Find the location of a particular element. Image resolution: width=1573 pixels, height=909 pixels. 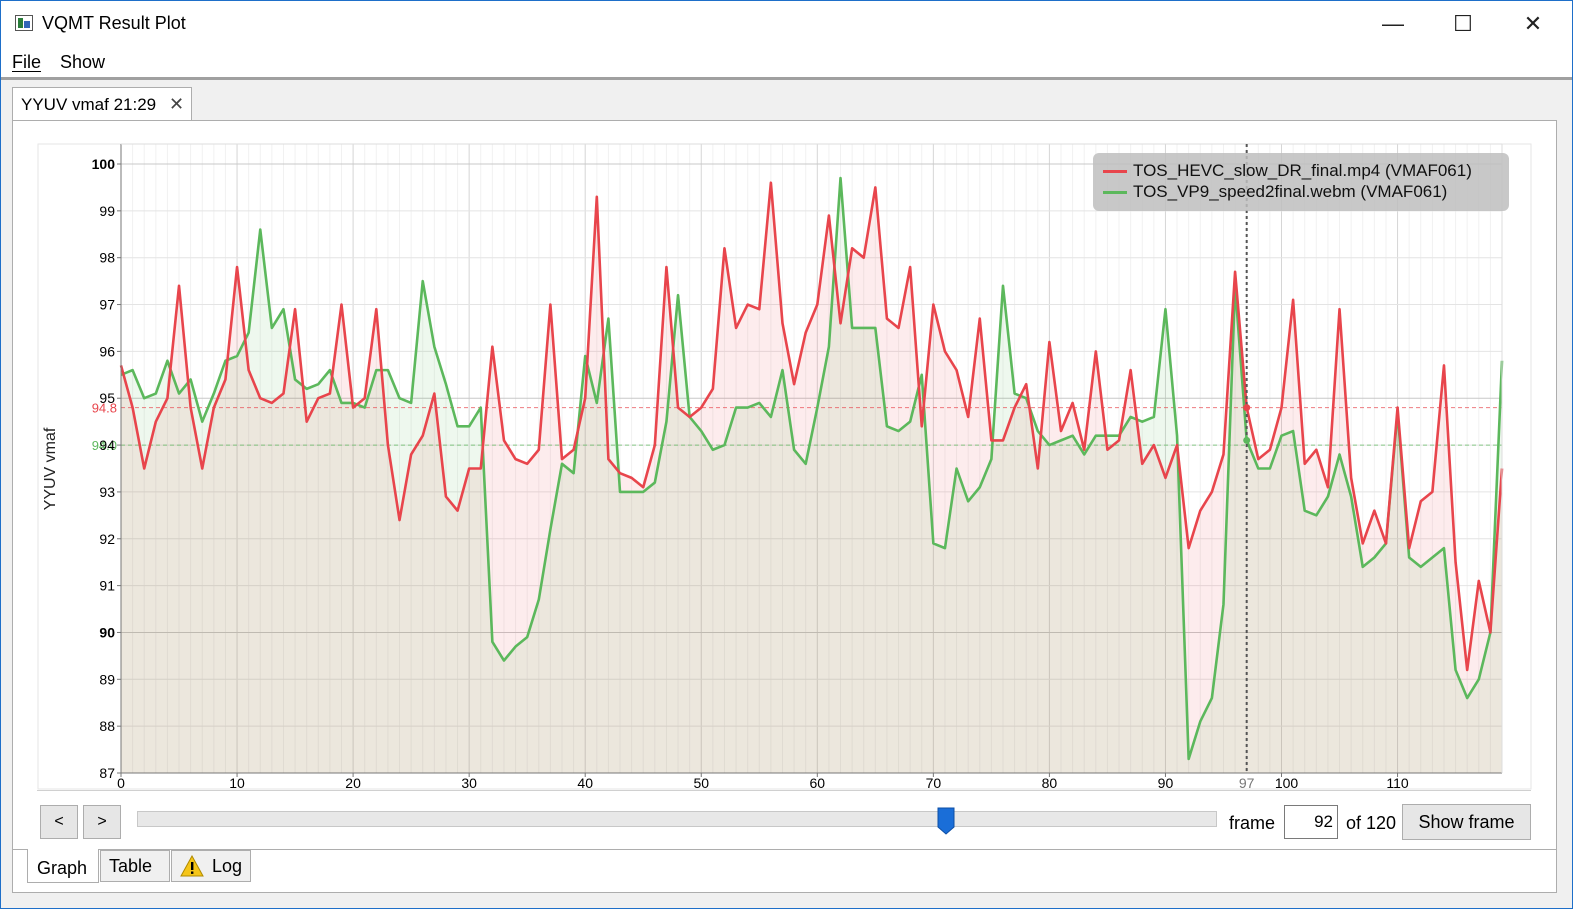

y-axis-label: YYUV vmaf is located at coordinates (50, 468).